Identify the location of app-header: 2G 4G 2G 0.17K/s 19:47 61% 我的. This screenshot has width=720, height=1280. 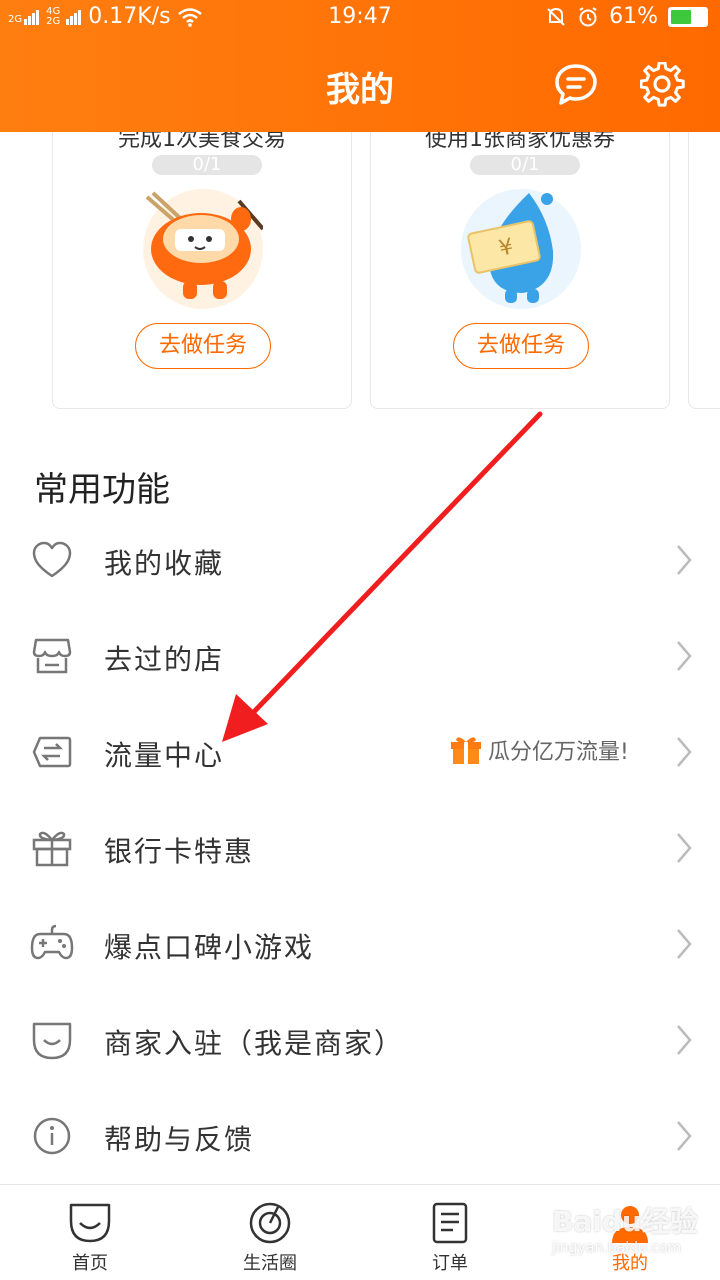
(360, 66).